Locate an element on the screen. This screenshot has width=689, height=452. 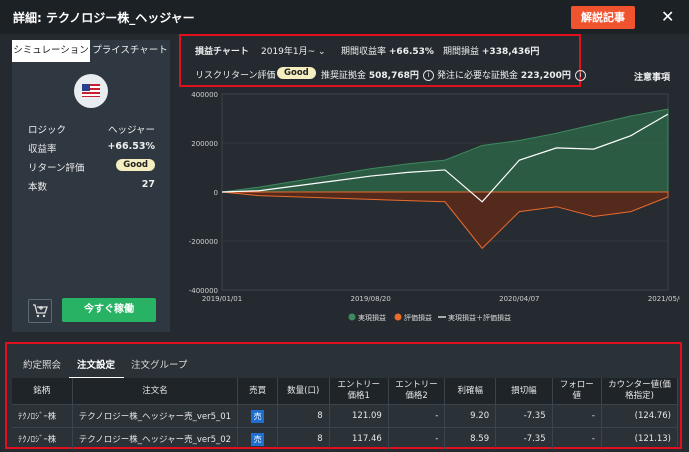
recommended-margin: 推奨証拠金 508,768円 i is located at coordinates (377, 74).